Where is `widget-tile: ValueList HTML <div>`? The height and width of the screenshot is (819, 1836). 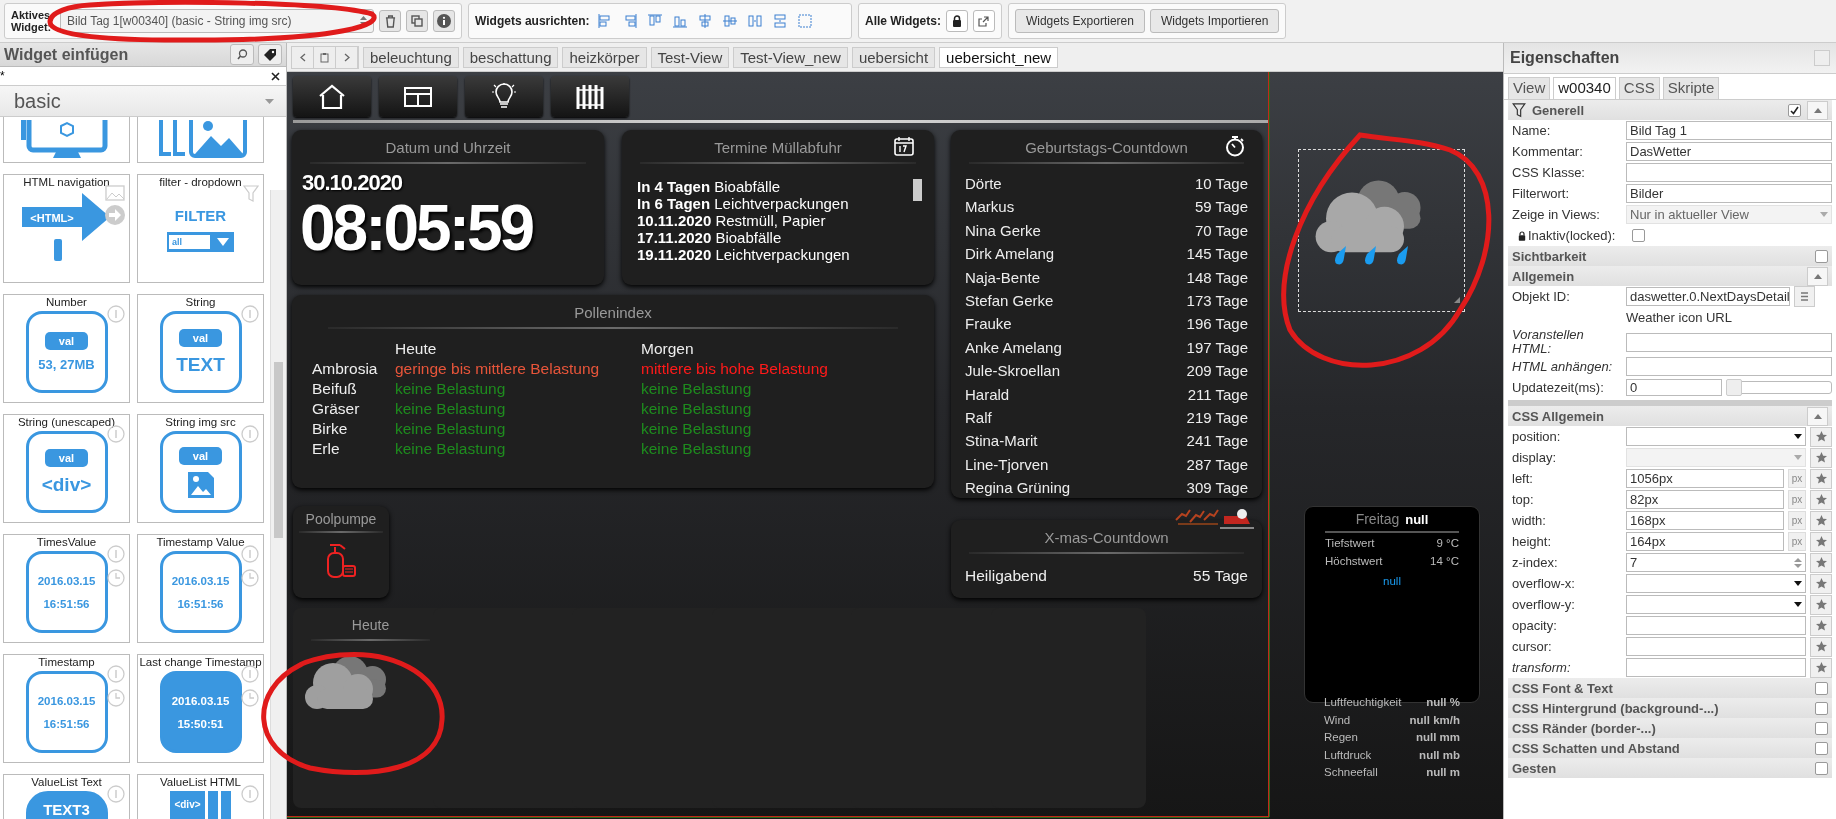
widget-tile: ValueList HTML <div> is located at coordinates (200, 796).